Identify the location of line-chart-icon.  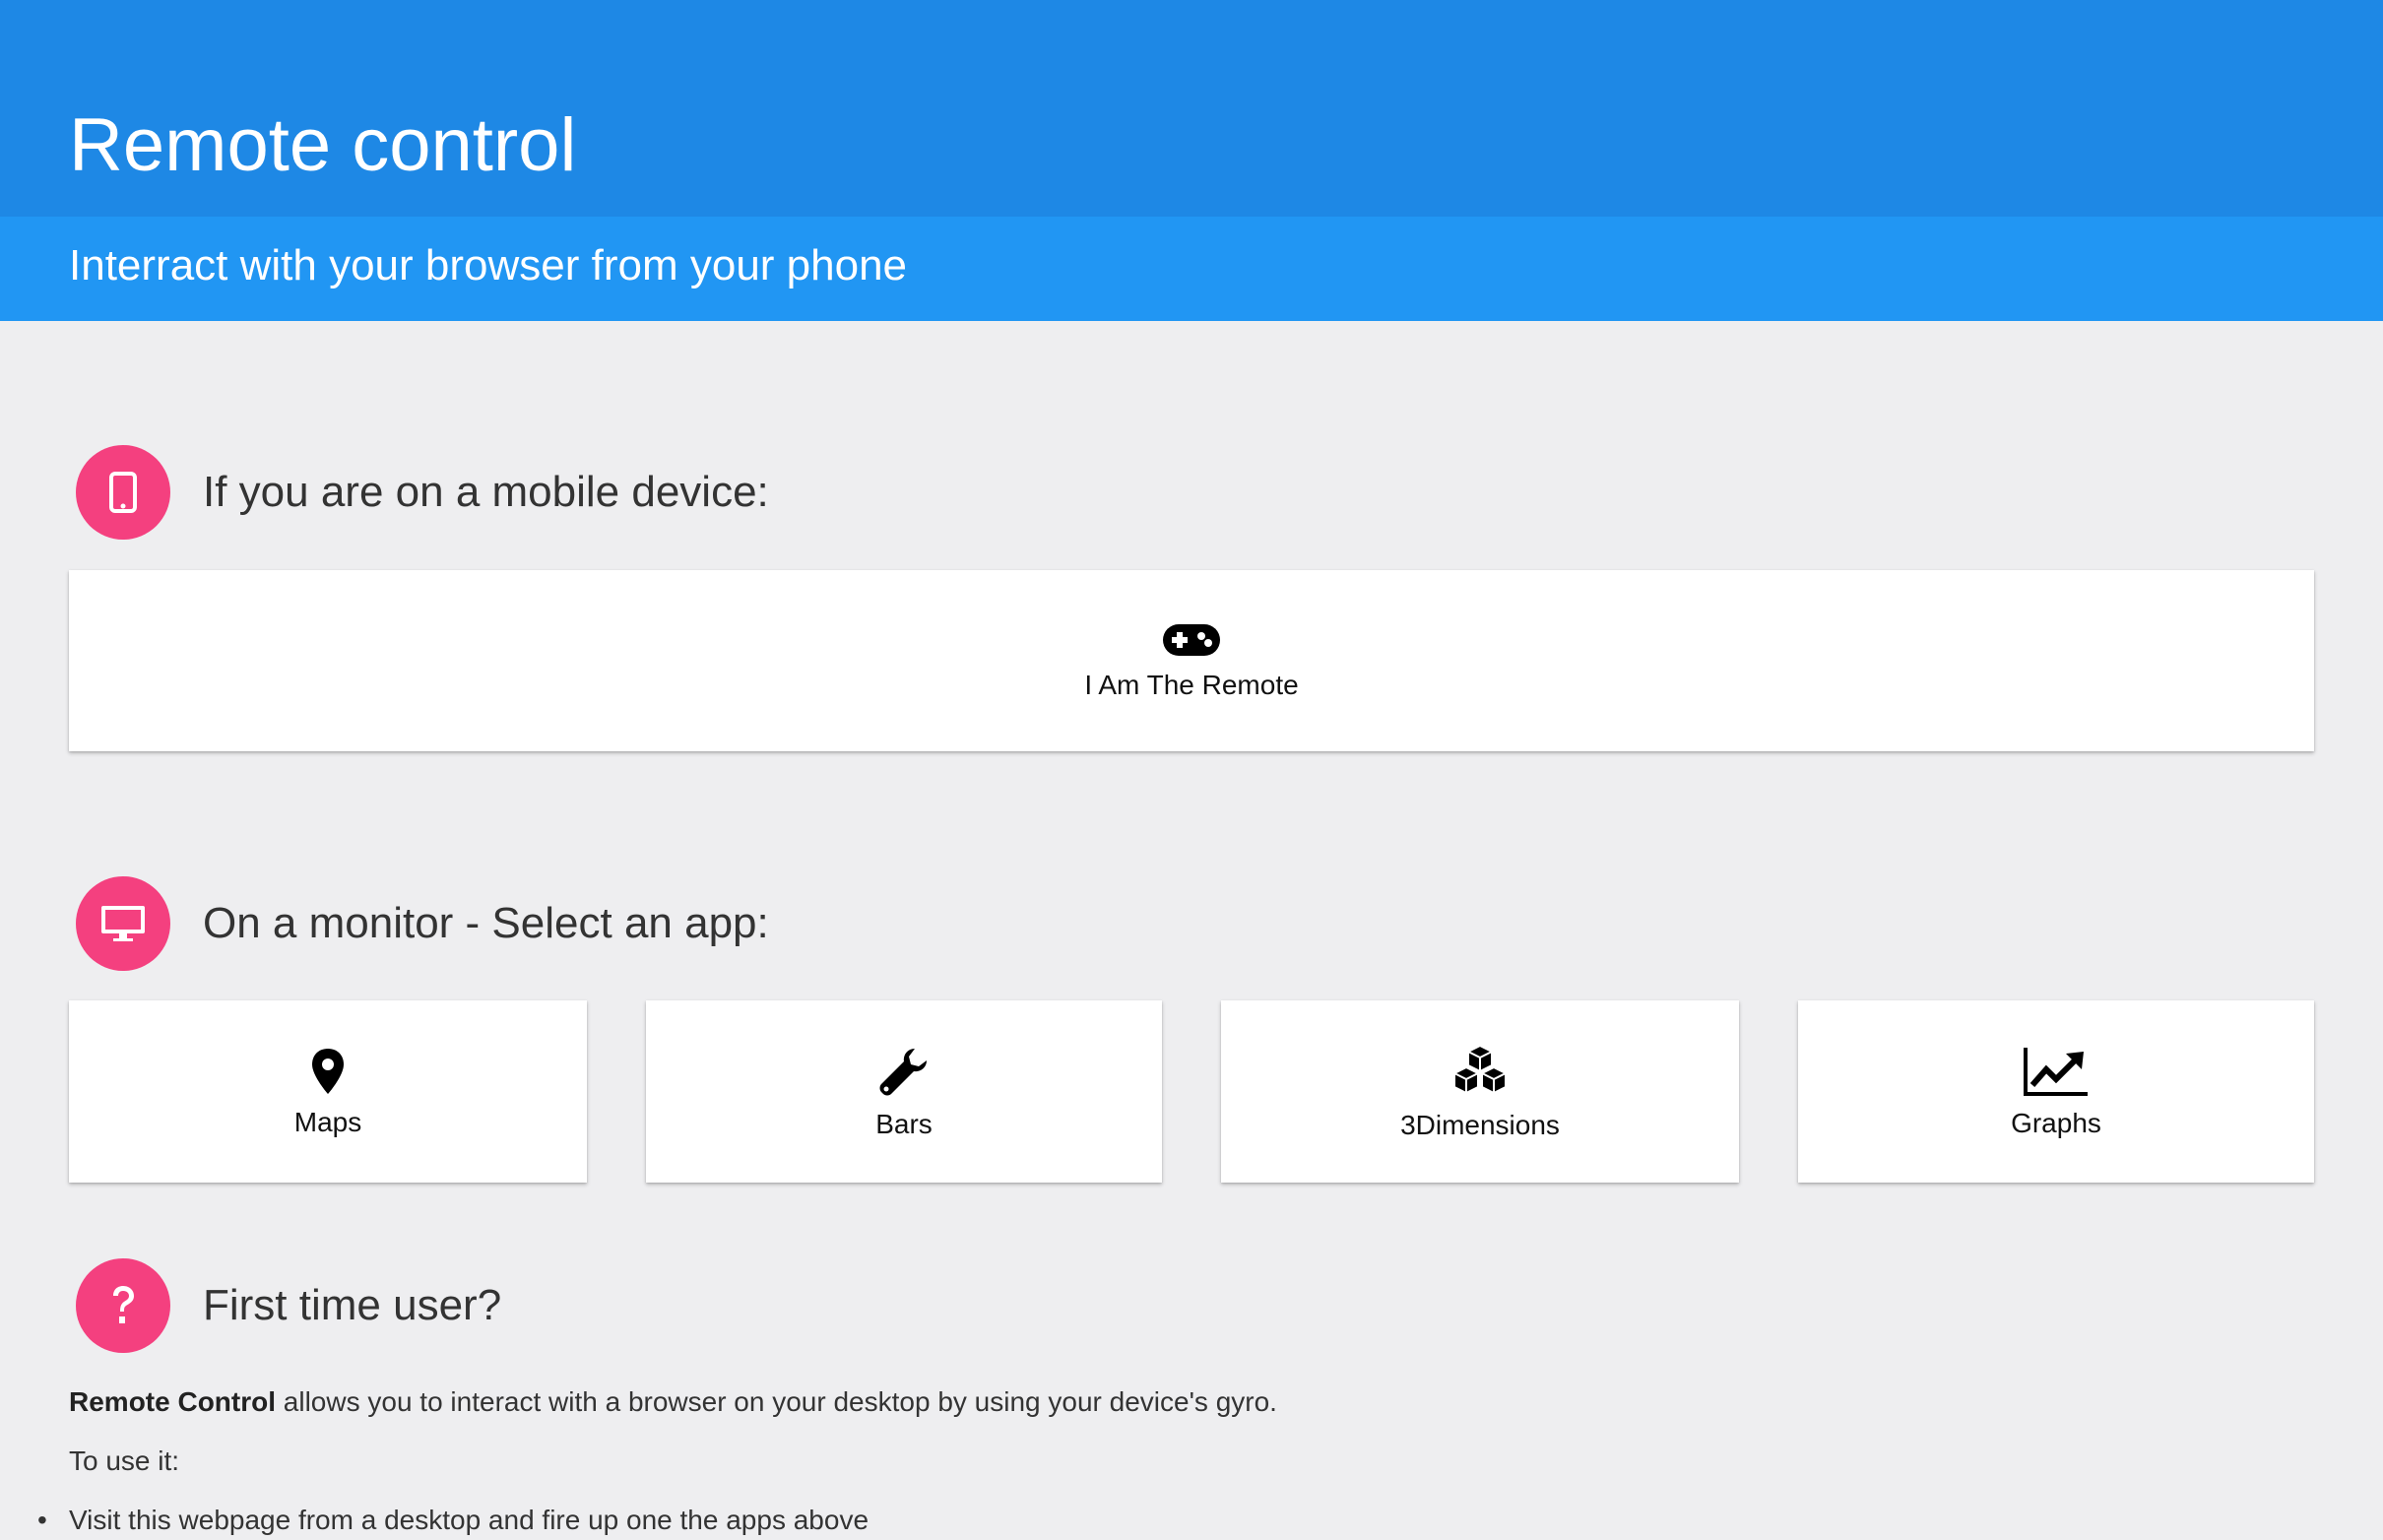
(2057, 1074).